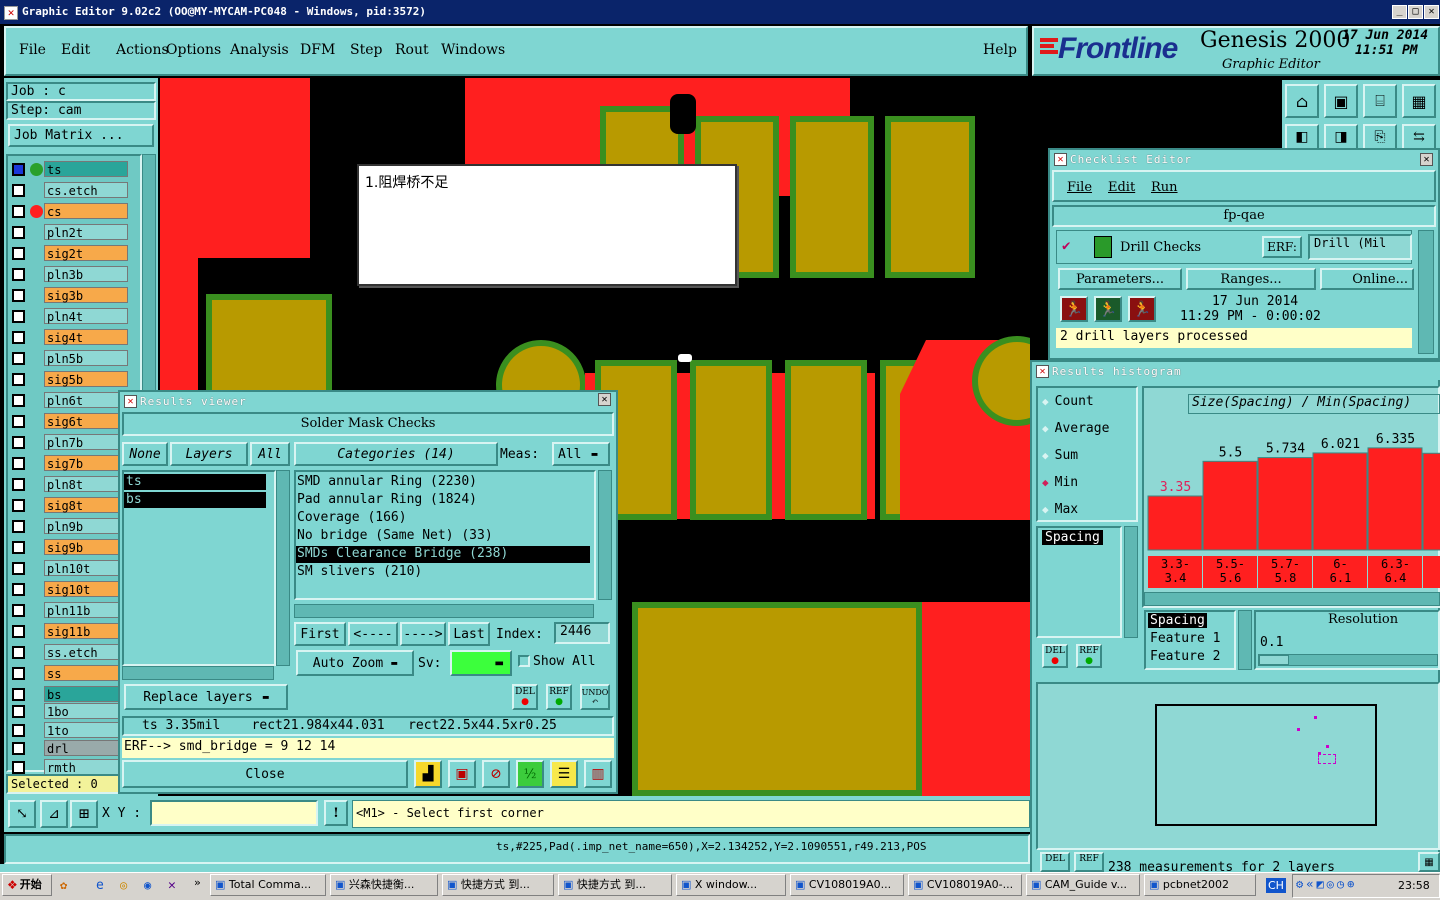 This screenshot has height=900, width=1440. What do you see at coordinates (70, 610) in the screenshot?
I see `layer-row: pln11b` at bounding box center [70, 610].